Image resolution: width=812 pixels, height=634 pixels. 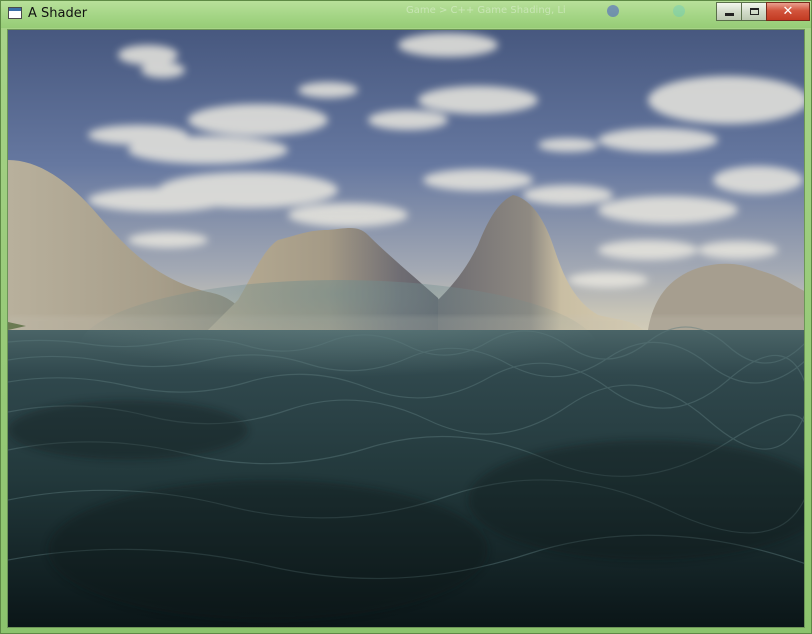 I want to click on close-icon: ✕, so click(x=788, y=11).